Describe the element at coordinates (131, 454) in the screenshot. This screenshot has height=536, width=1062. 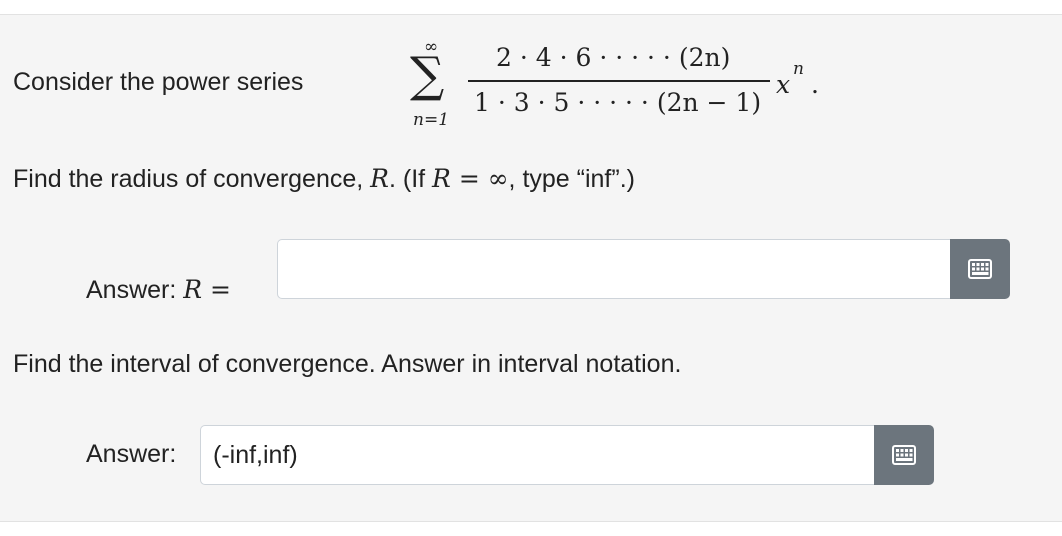
I see `interval-answer-label: Answer:` at that location.